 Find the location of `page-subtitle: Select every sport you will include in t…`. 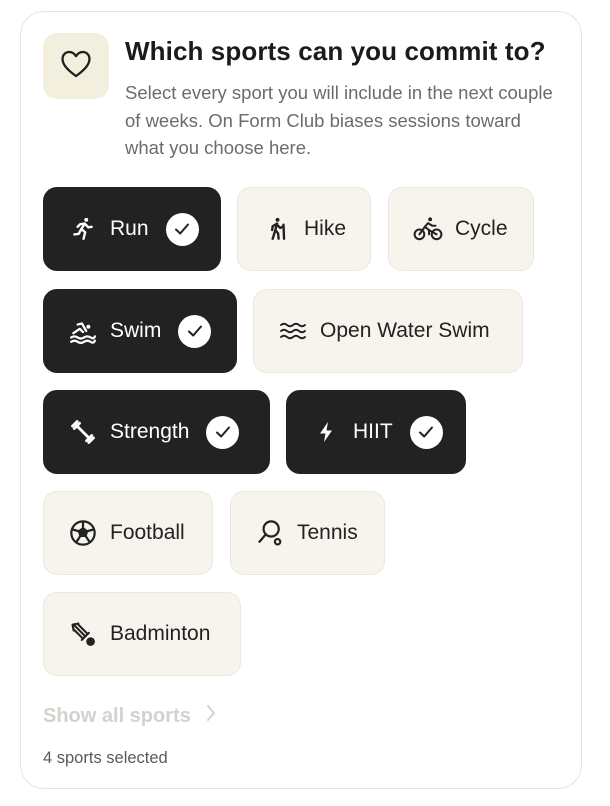

page-subtitle: Select every sport you will include in t… is located at coordinates (339, 120).